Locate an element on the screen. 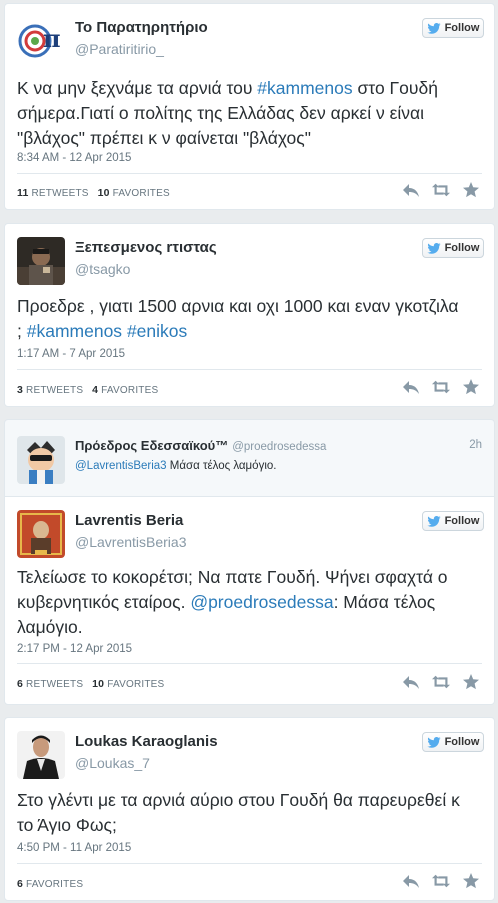  timestamp: 1:17 AM - 7 Apr 2015 is located at coordinates (71, 354).